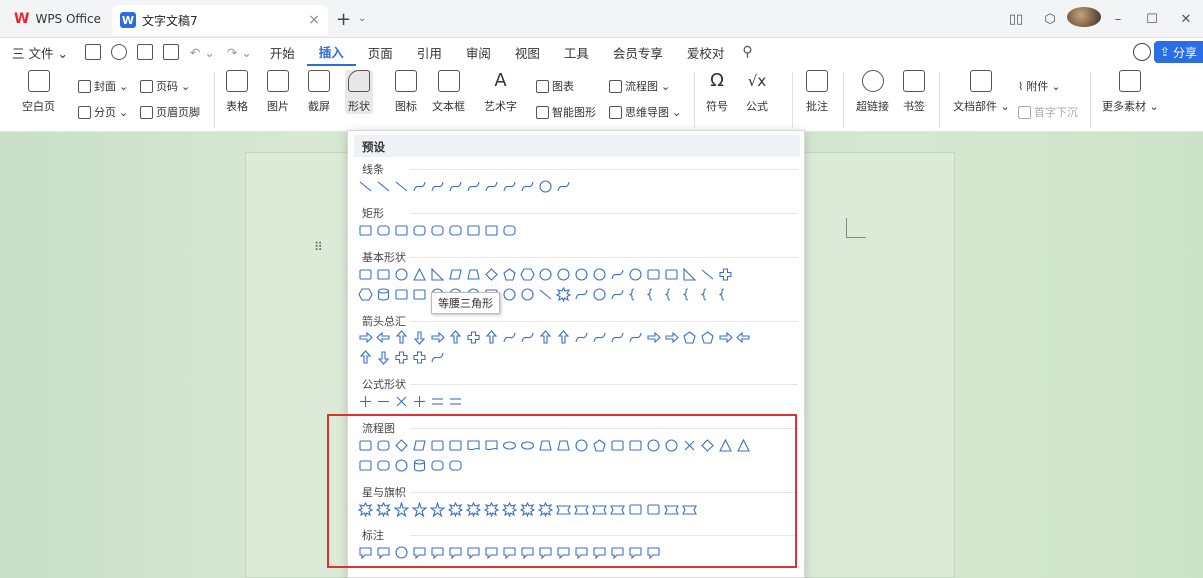 This screenshot has width=1203, height=578. I want to click on cube-icon: ⬡, so click(1050, 19).